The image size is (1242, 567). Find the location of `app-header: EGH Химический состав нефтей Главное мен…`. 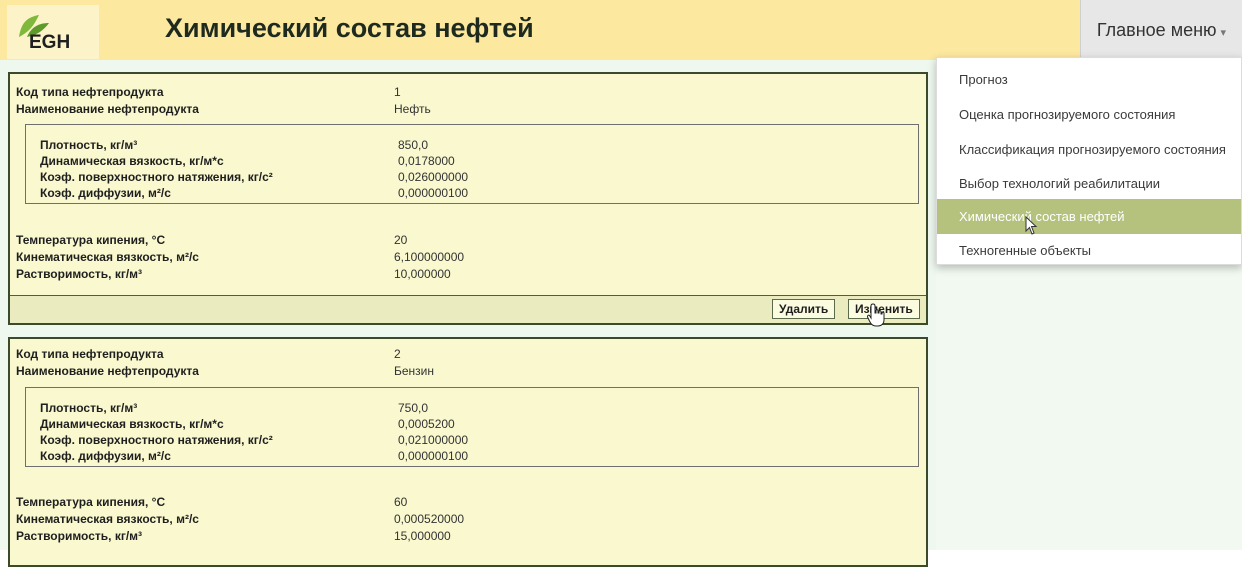

app-header: EGH Химический состав нефтей Главное мен… is located at coordinates (621, 30).